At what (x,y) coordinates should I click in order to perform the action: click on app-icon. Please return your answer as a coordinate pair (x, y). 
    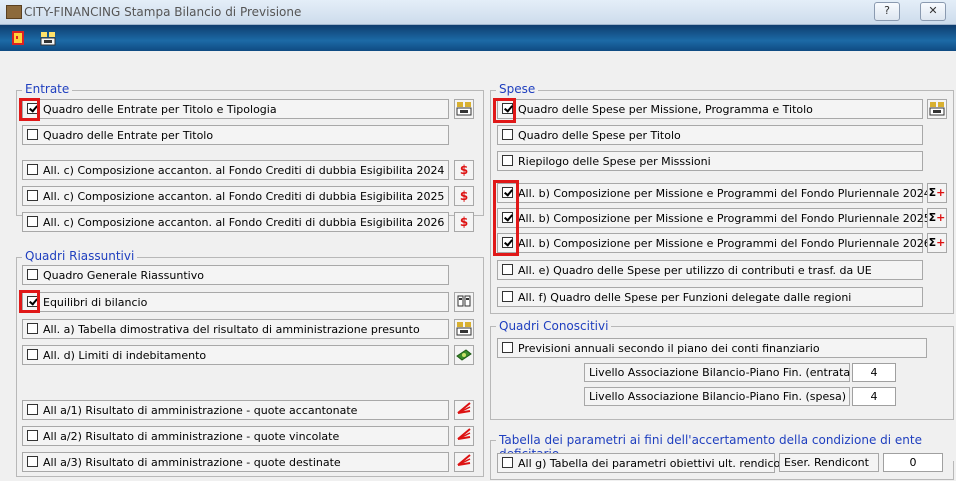
    Looking at the image, I should click on (14, 12).